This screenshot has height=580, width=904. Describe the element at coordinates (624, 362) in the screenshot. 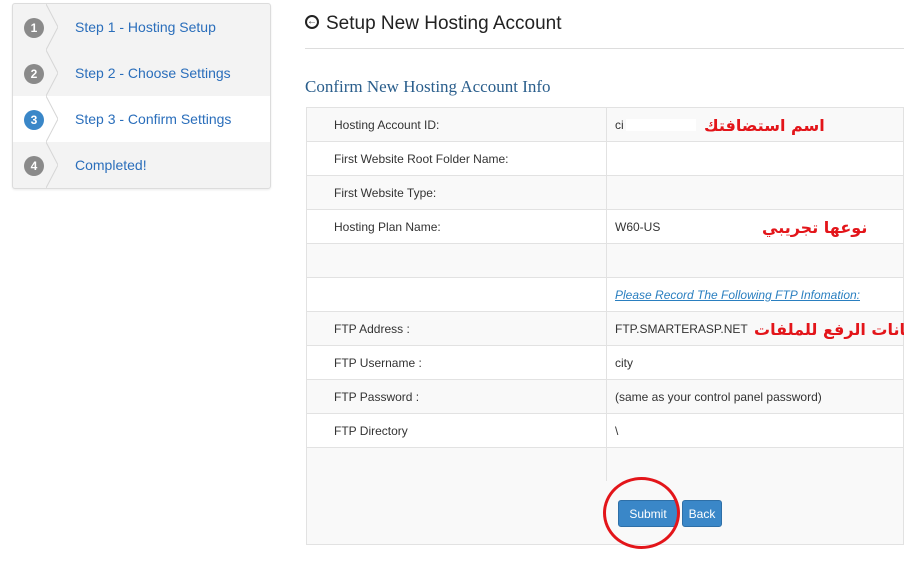

I see `ftp-username-text: city` at that location.